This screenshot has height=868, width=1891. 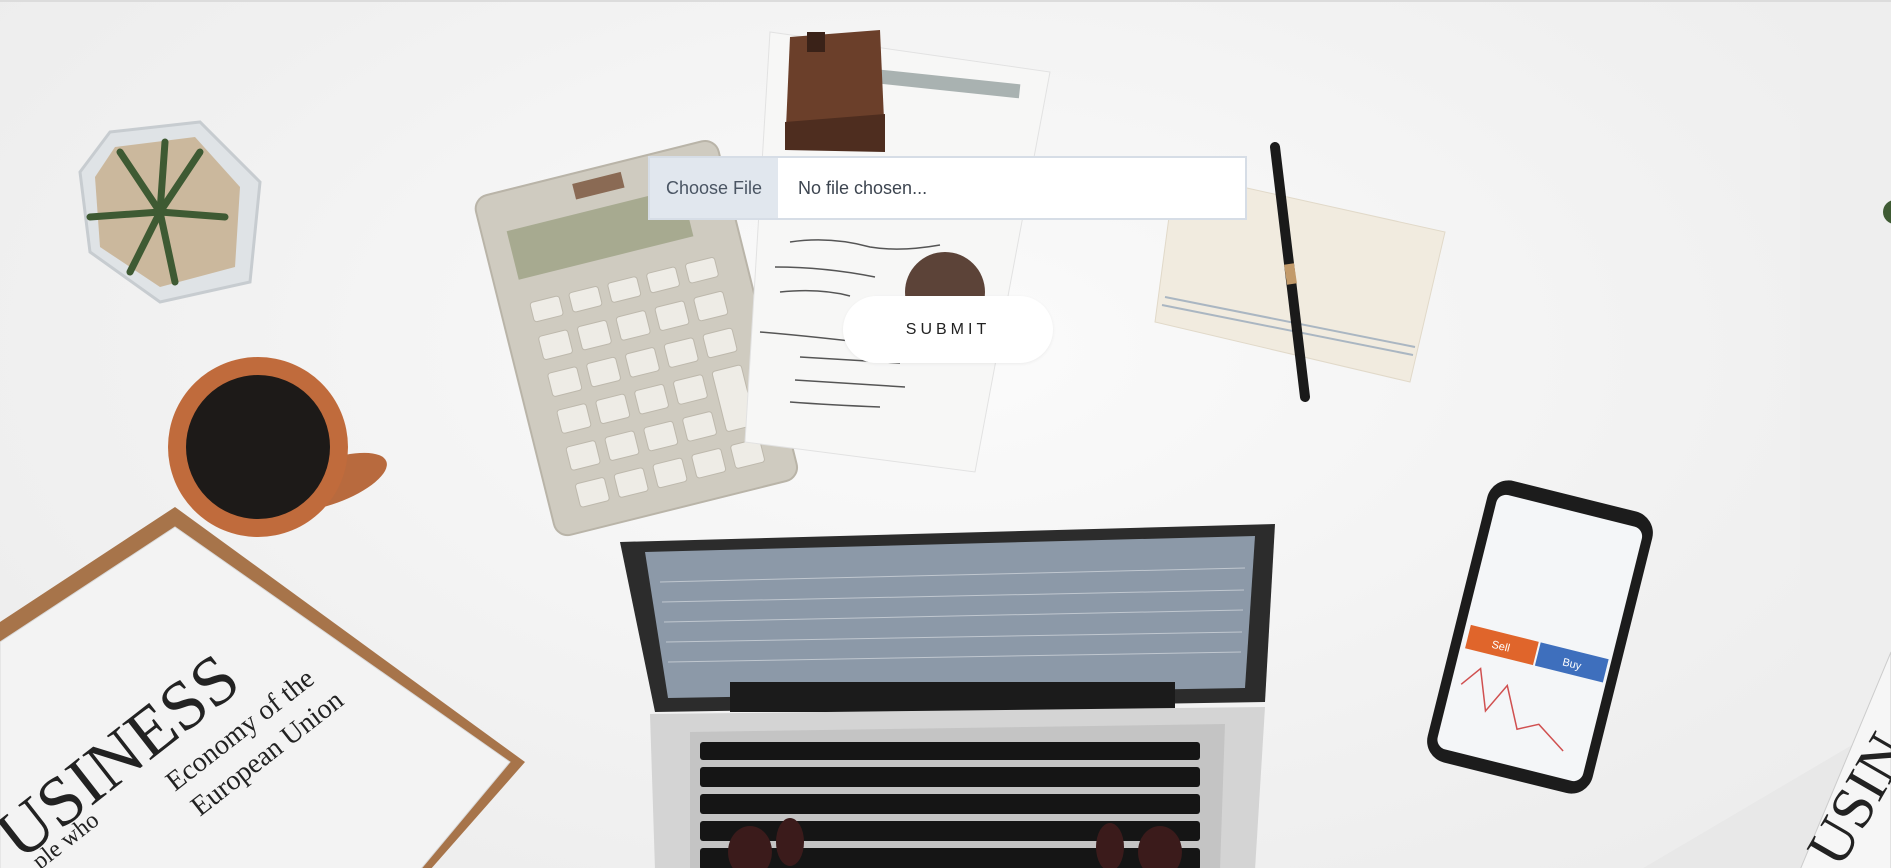 What do you see at coordinates (947, 696) in the screenshot?
I see `laptop` at bounding box center [947, 696].